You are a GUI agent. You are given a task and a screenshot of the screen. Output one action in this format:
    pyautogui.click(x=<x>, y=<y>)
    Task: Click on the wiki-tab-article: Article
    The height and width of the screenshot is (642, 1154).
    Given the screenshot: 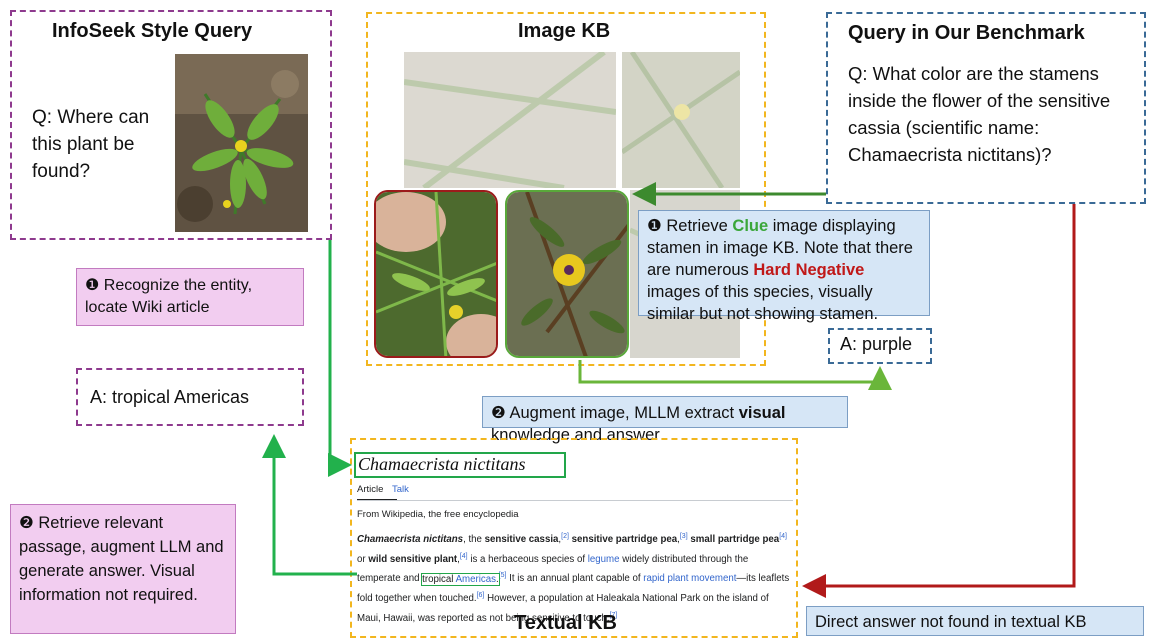 What is the action you would take?
    pyautogui.click(x=377, y=491)
    